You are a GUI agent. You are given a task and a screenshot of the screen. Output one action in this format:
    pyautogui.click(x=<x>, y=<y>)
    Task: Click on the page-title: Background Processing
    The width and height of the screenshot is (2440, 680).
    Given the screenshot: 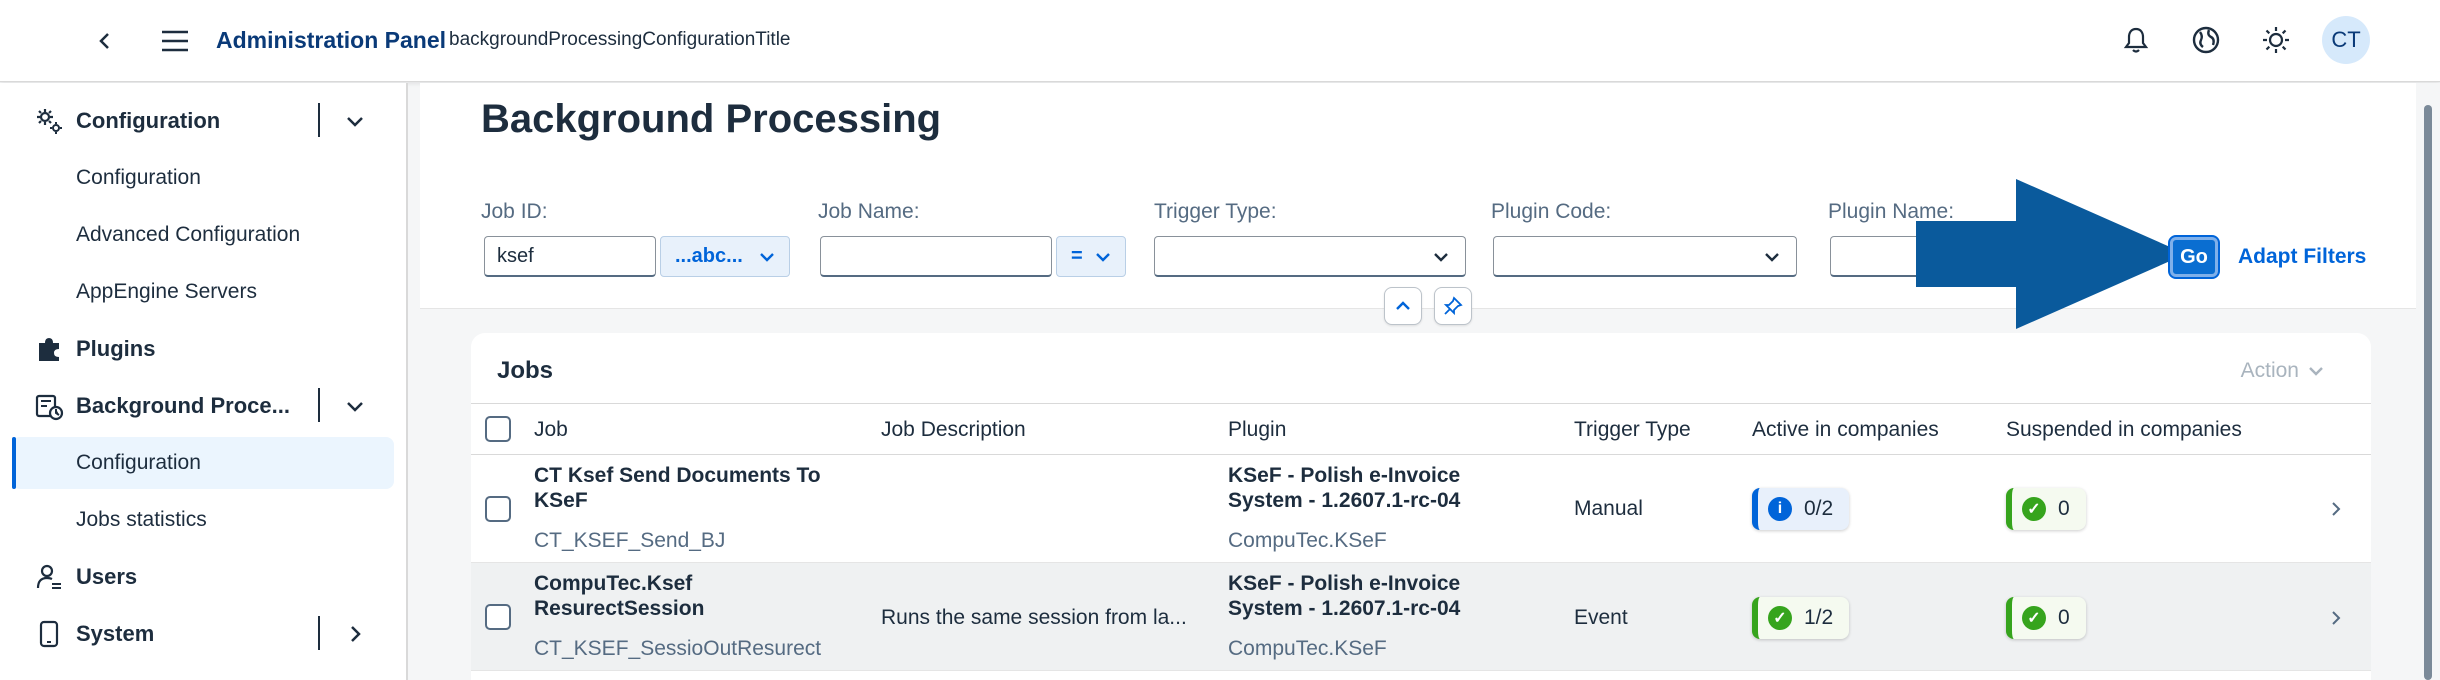 What is the action you would take?
    pyautogui.click(x=711, y=119)
    